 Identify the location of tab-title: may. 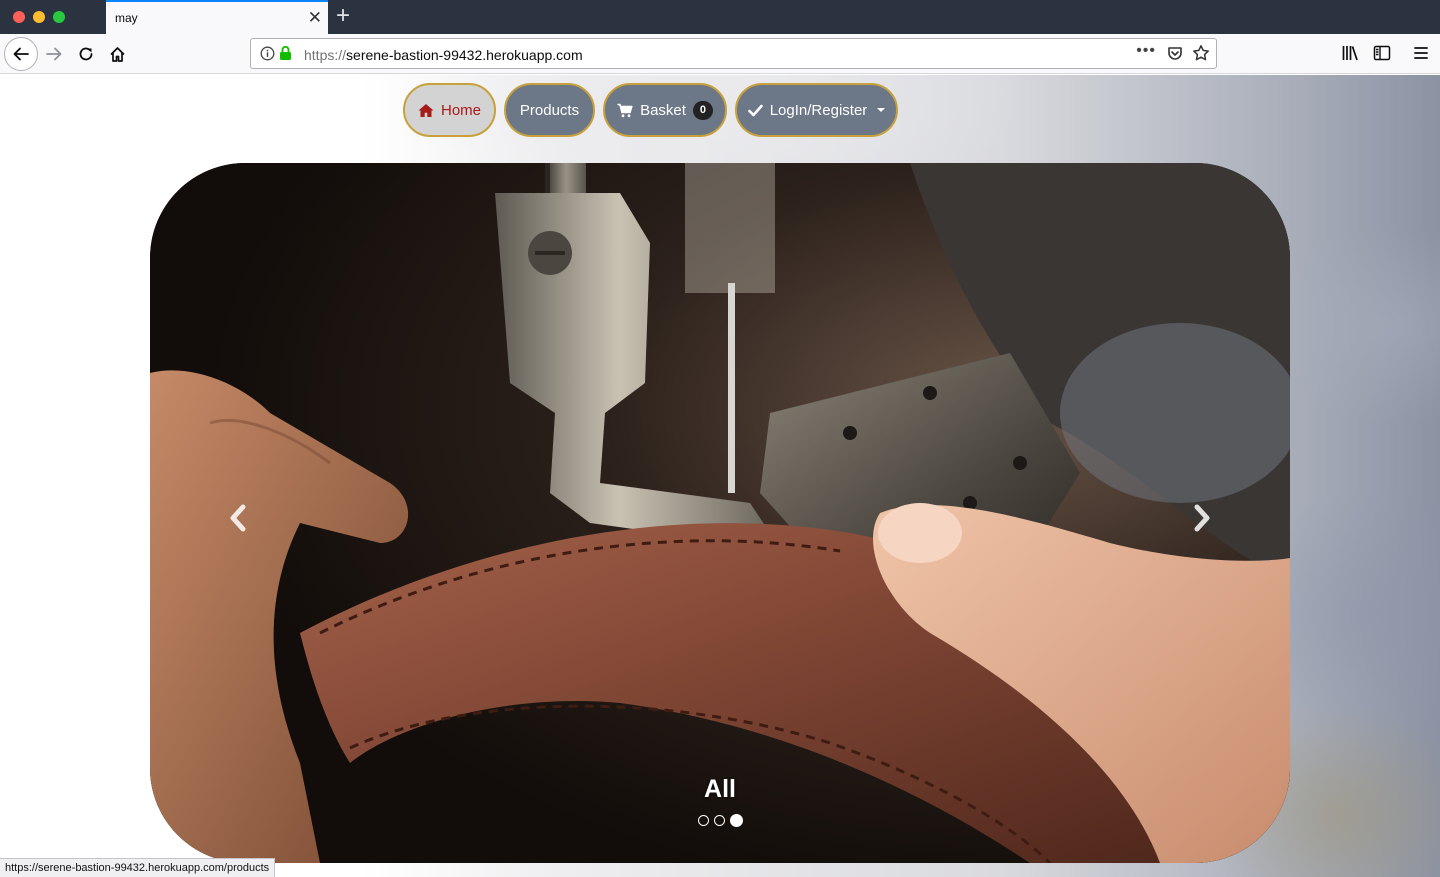
(126, 18).